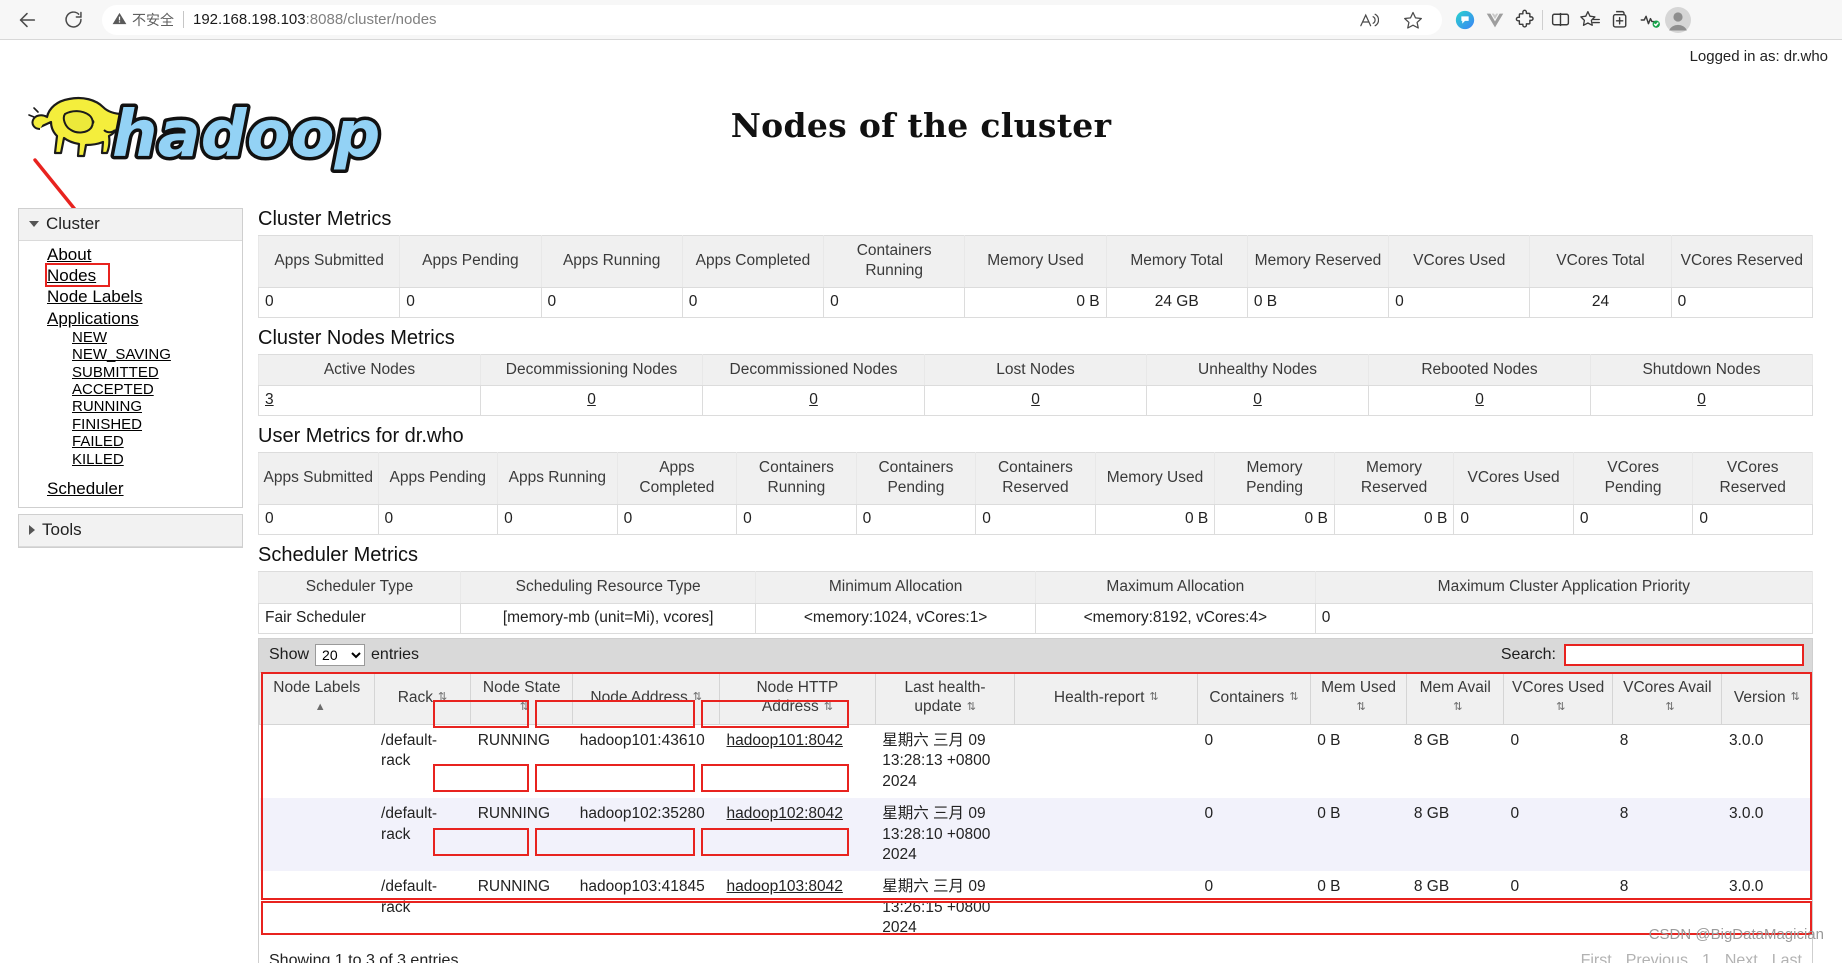 The image size is (1842, 963). Describe the element at coordinates (130, 389) in the screenshot. I see `sidebar-item-app-accepted: ACCEPTED` at that location.